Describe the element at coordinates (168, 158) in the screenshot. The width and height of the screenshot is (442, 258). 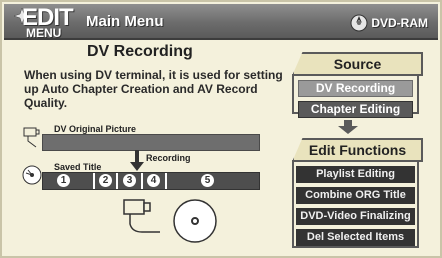
I see `recording-label: Recording` at that location.